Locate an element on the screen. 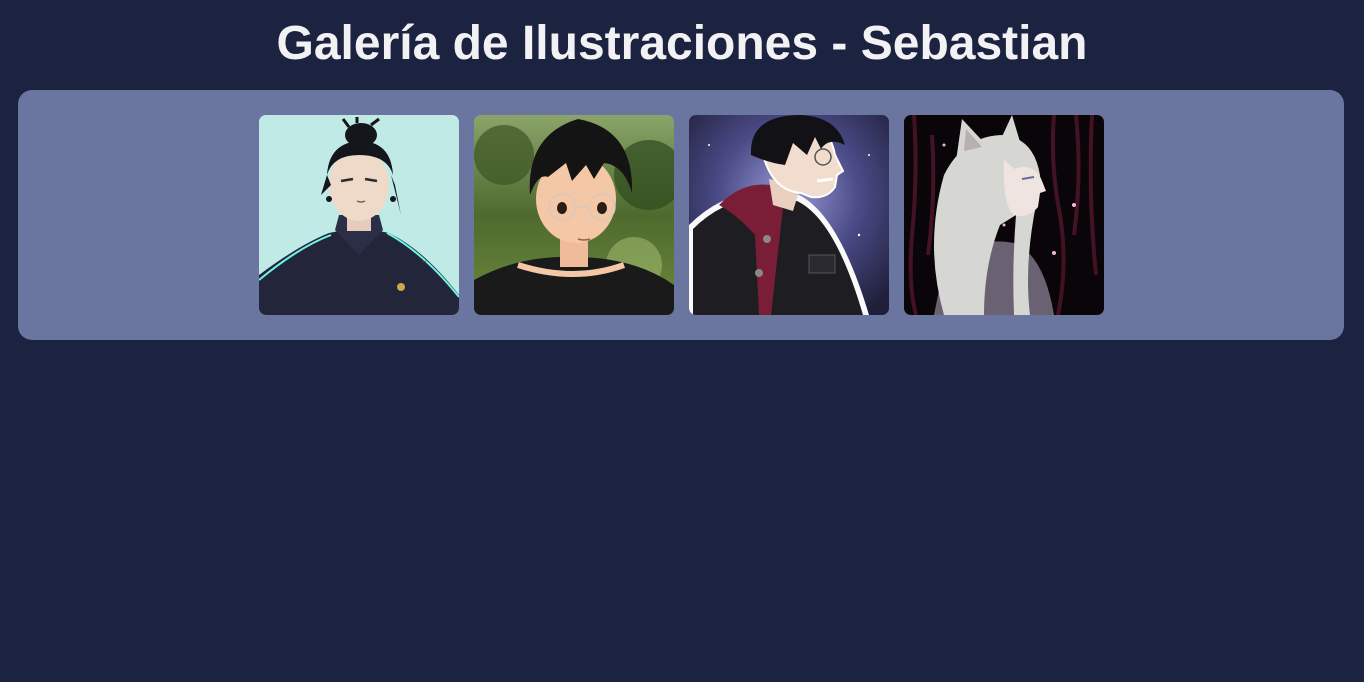 Image resolution: width=1364 pixels, height=682 pixels. page-title: Galería de Ilustraciones - Sebastian is located at coordinates (682, 43).